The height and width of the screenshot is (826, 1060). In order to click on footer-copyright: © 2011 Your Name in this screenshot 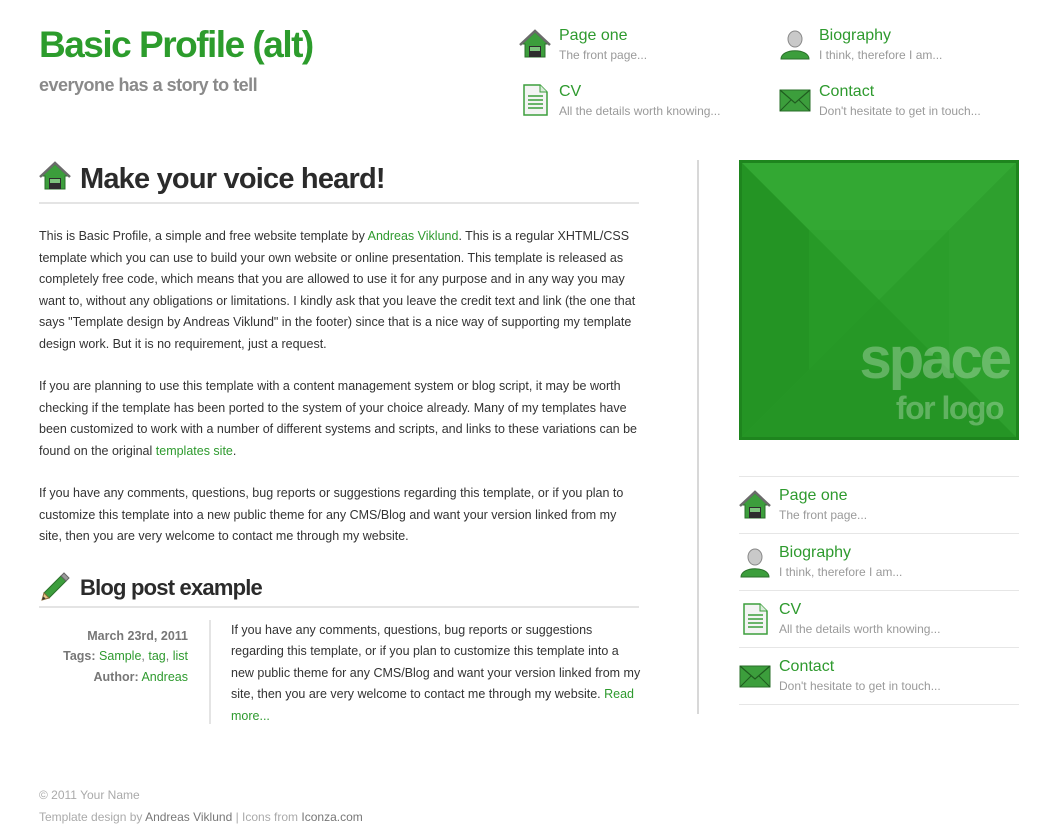, I will do `click(89, 795)`.